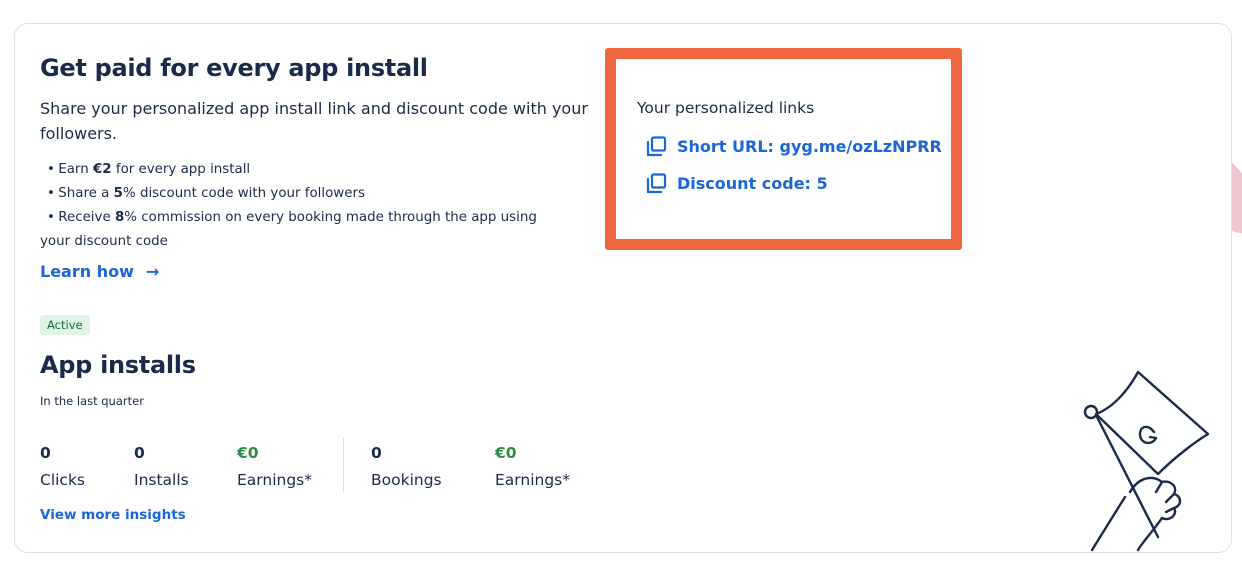 The image size is (1242, 562). What do you see at coordinates (406, 480) in the screenshot?
I see `metric-label: Bookings` at bounding box center [406, 480].